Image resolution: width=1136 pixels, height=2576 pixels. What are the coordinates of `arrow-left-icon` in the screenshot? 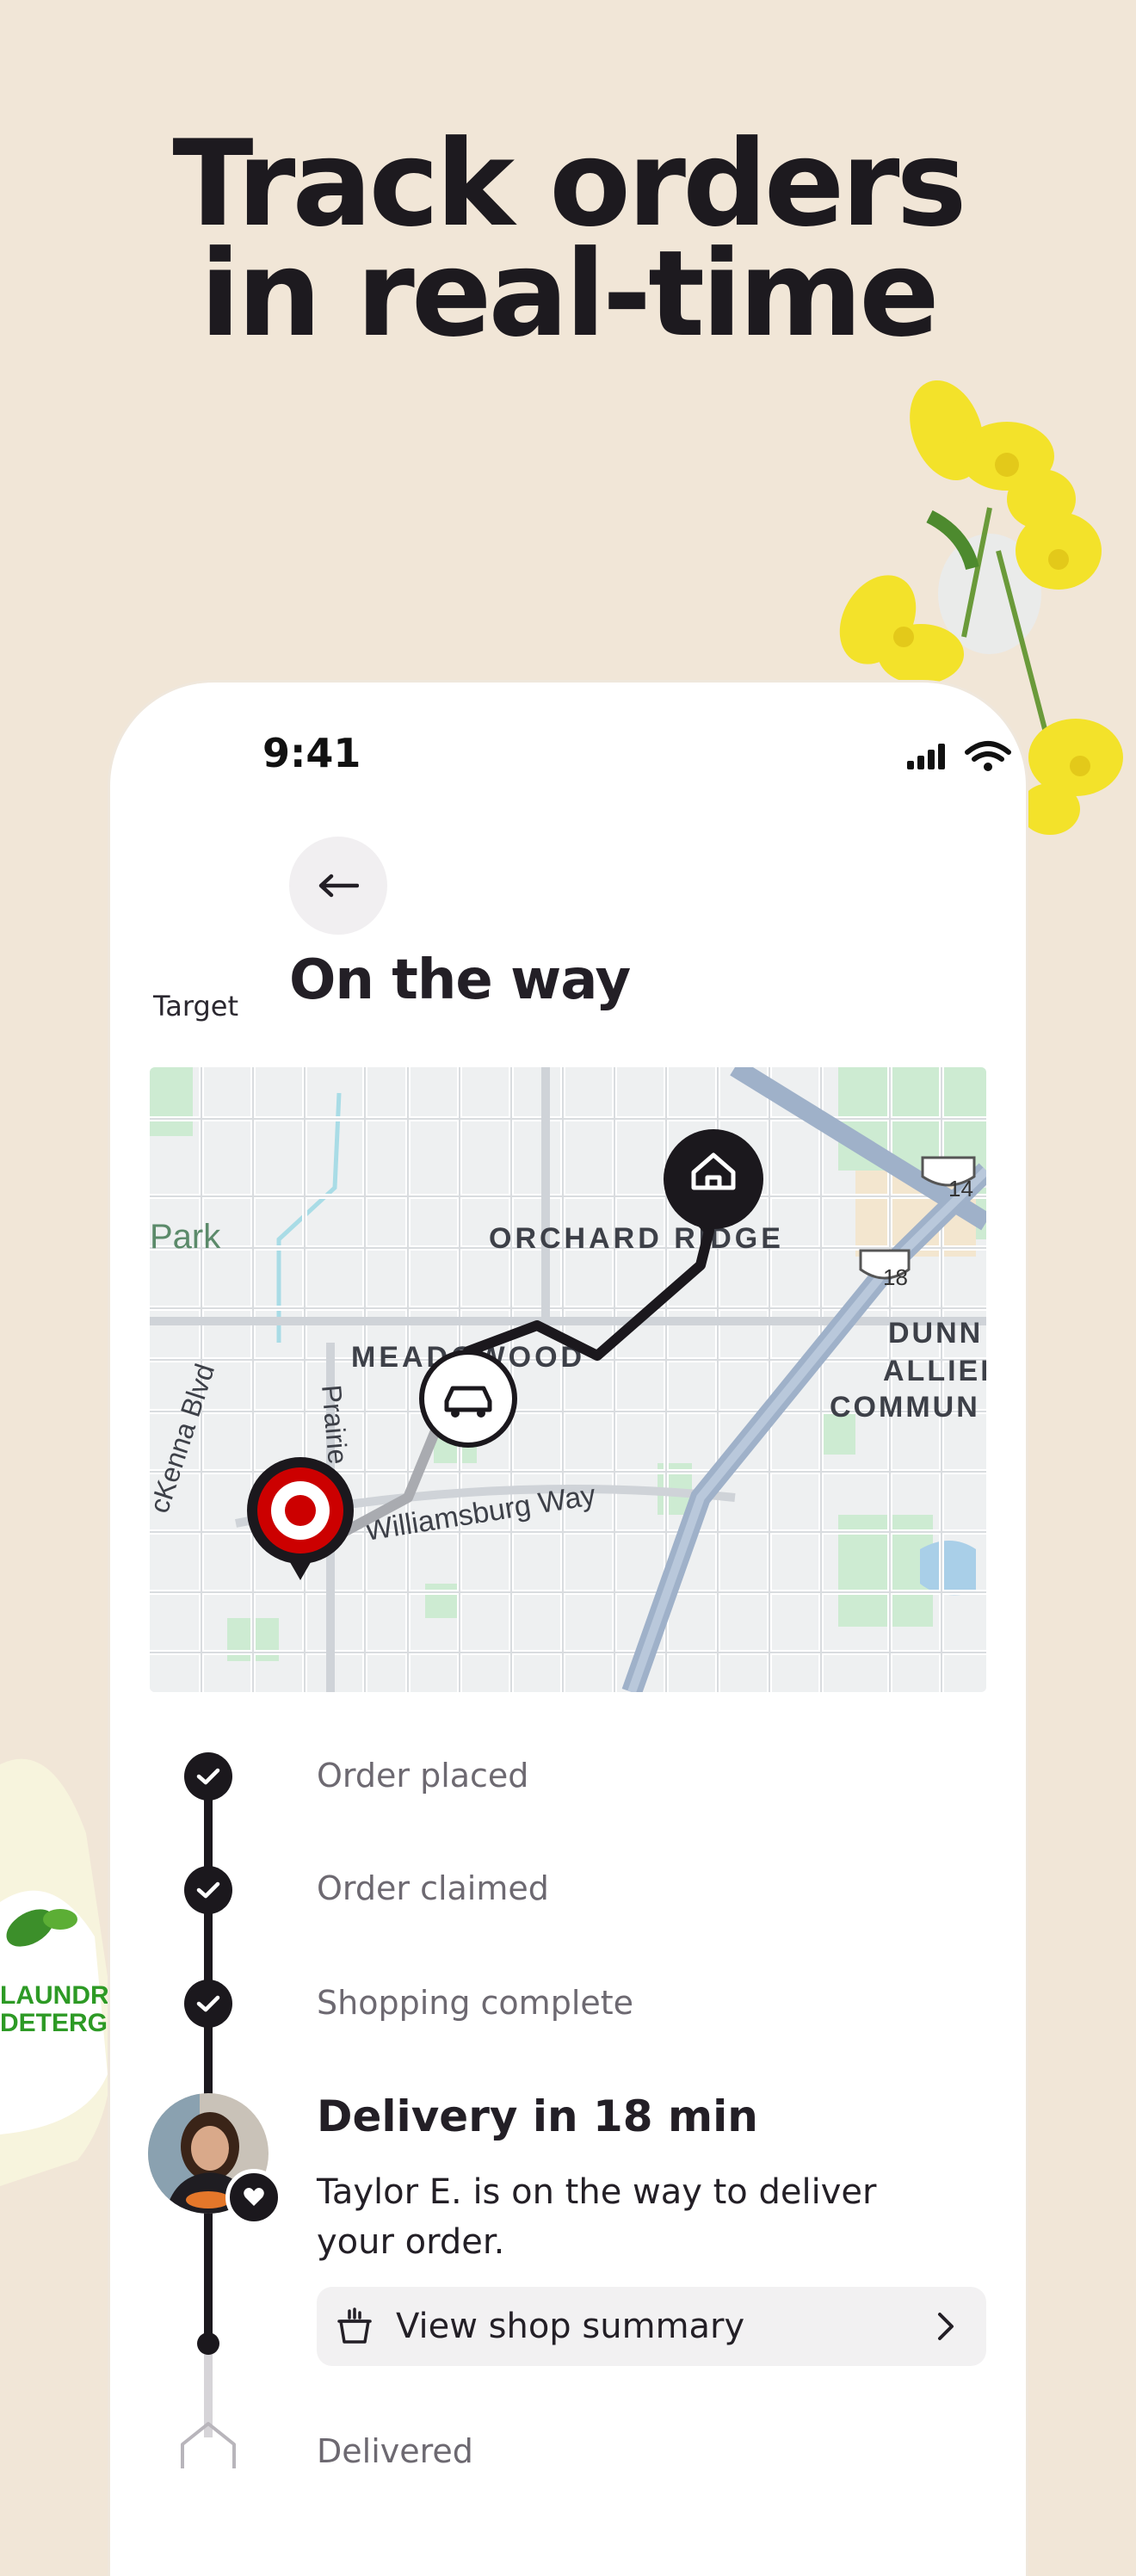 It's located at (338, 886).